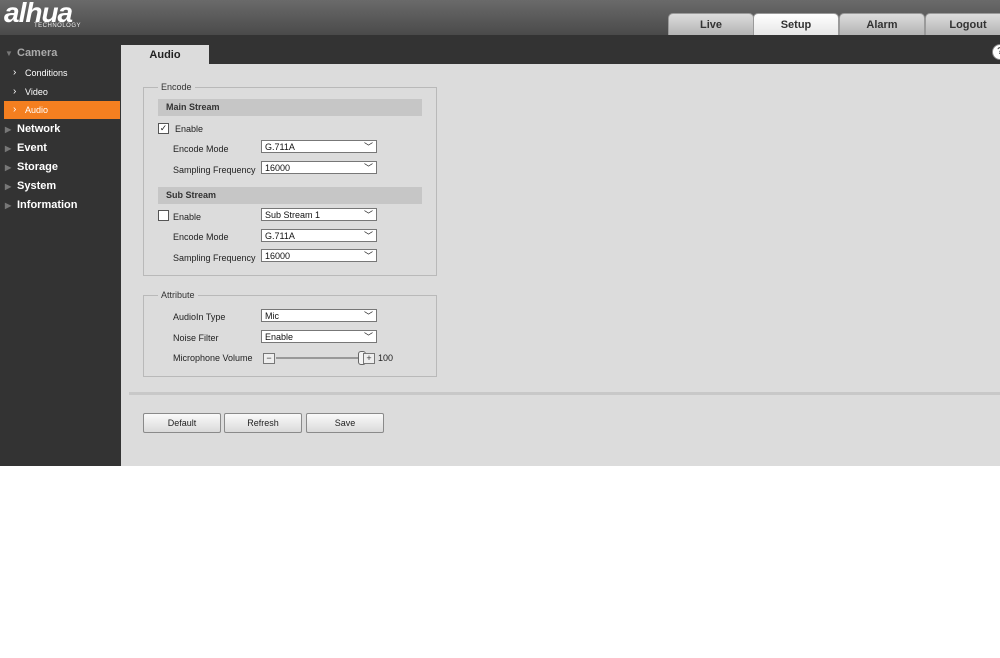  What do you see at coordinates (319, 336) in the screenshot?
I see `noise-filter-select: Enable ﹀` at bounding box center [319, 336].